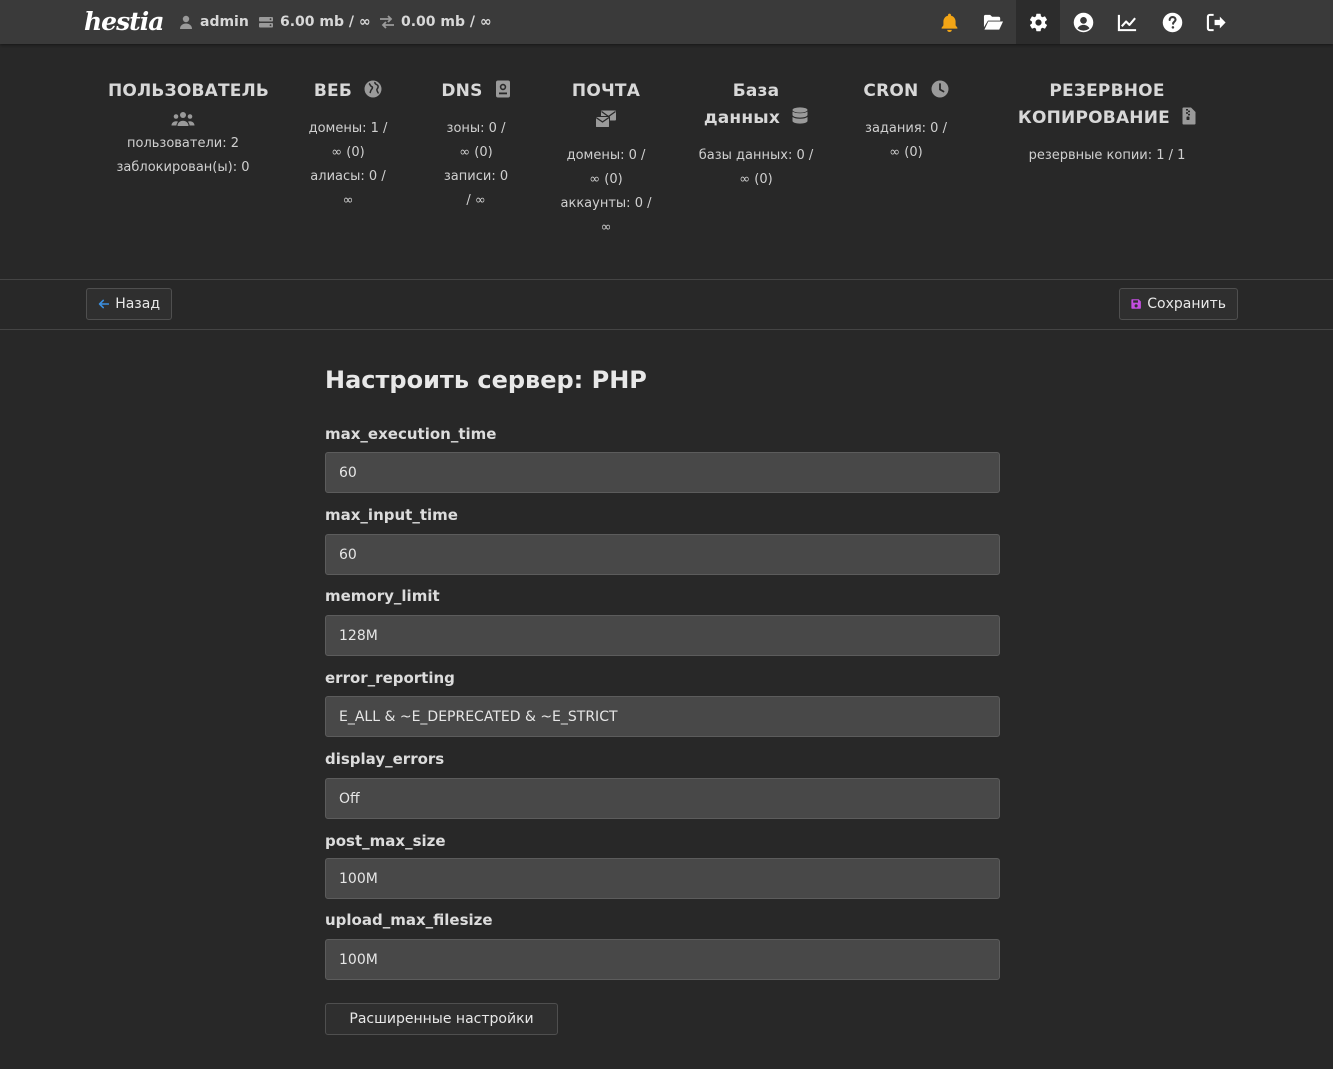 The height and width of the screenshot is (1069, 1333). Describe the element at coordinates (742, 118) in the screenshot. I see `stats-db-title-line2: данных` at that location.